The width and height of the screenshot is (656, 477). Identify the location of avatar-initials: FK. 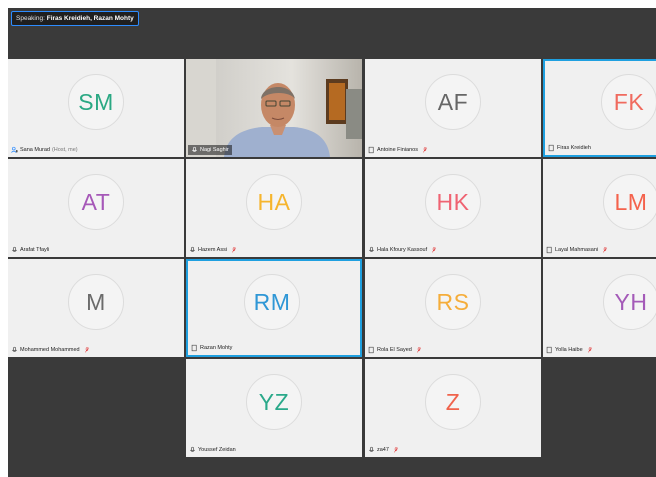
(629, 101).